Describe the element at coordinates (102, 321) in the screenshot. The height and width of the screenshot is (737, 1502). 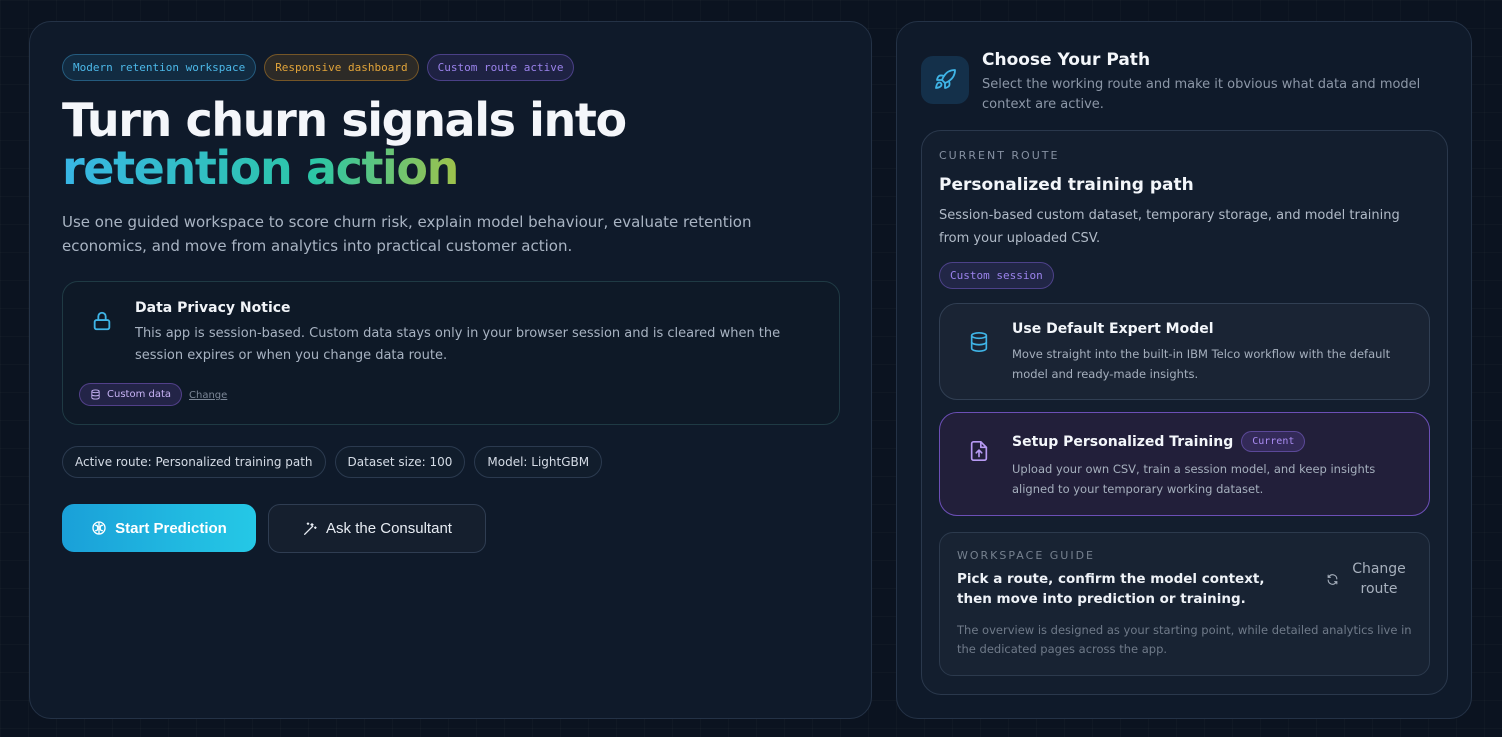
I see `lock-icon` at that location.